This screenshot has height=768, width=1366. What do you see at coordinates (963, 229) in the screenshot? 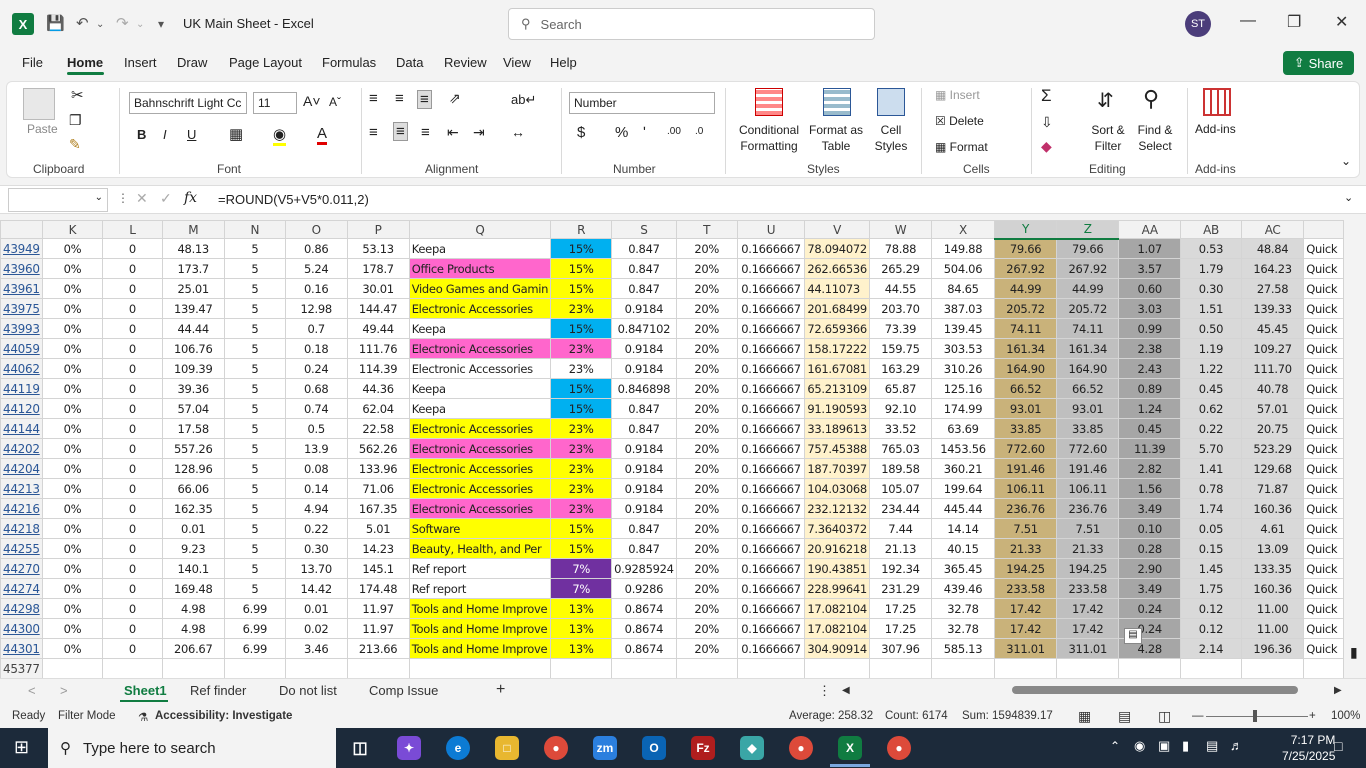
I see `column-header: X` at bounding box center [963, 229].